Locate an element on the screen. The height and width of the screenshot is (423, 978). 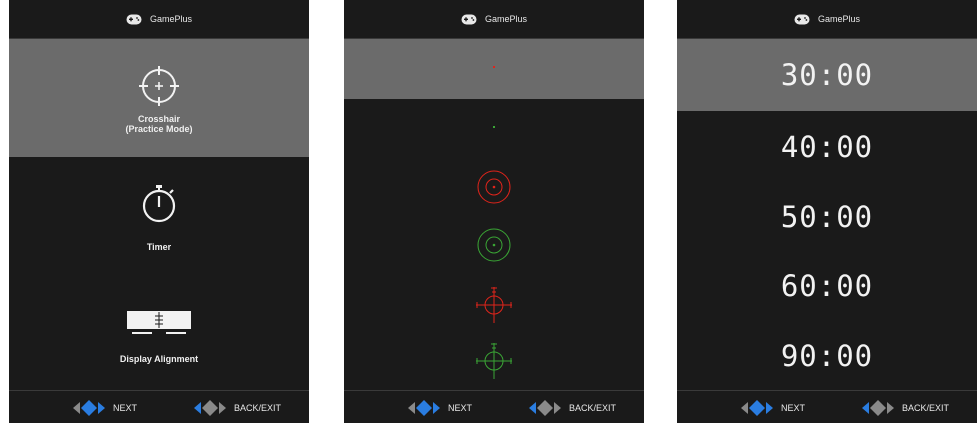
red-circle-crosshair-icon is located at coordinates (494, 187).